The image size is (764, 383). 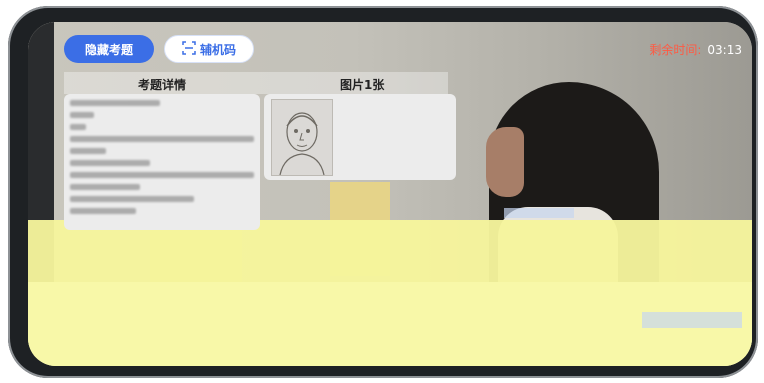 I want to click on person-face, so click(x=505, y=162).